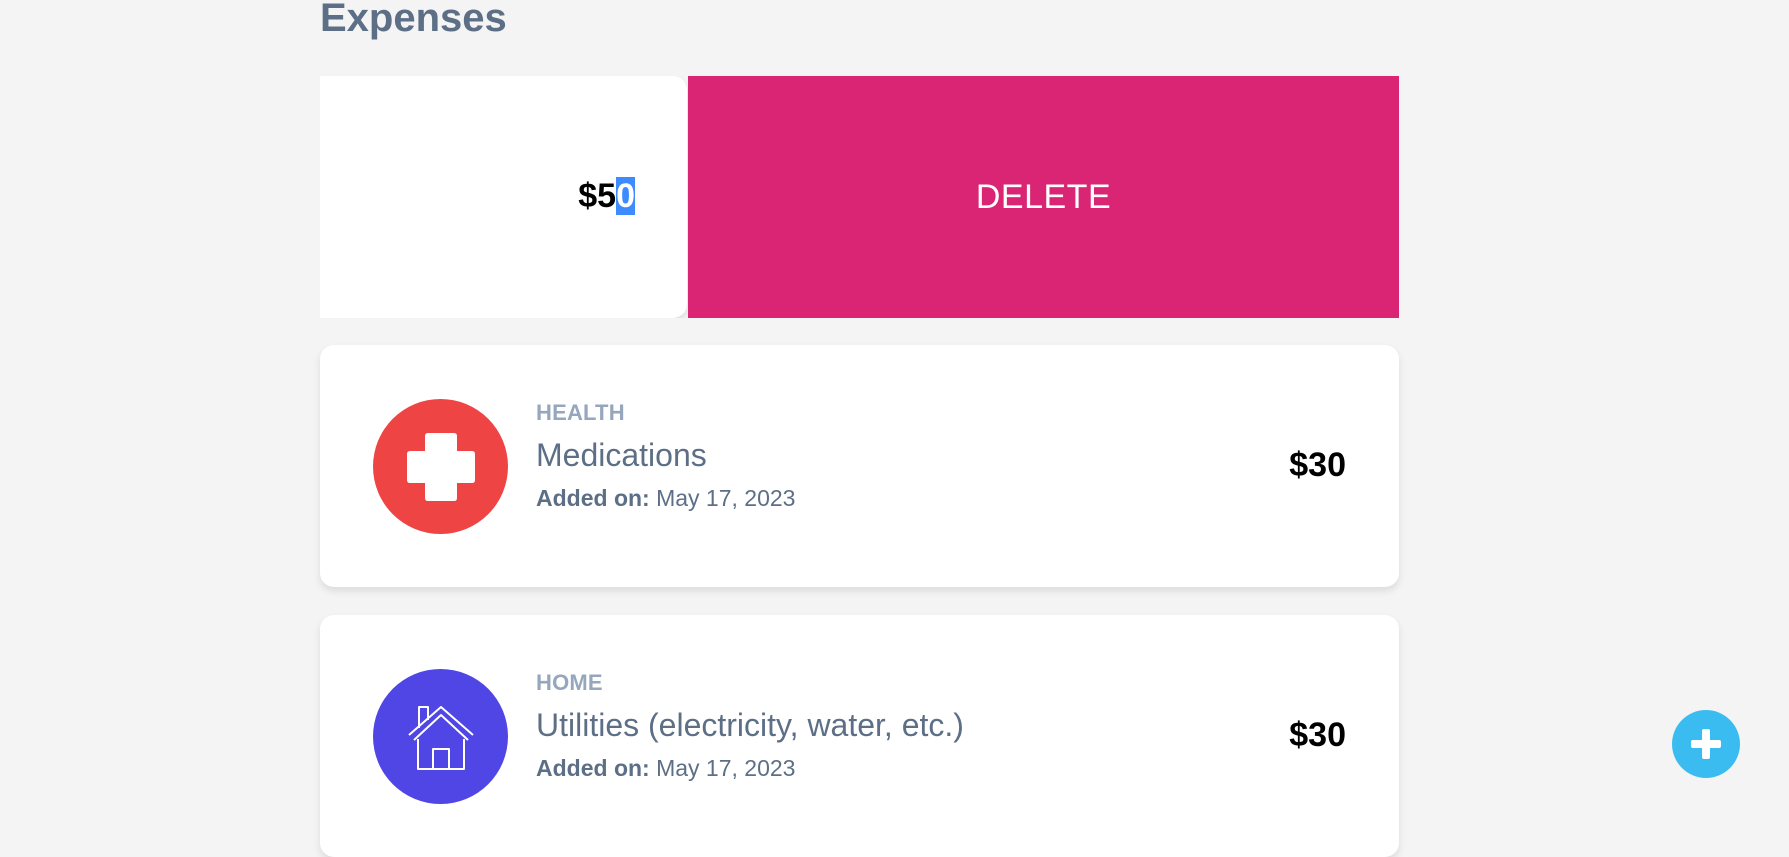 The image size is (1789, 857). Describe the element at coordinates (625, 196) in the screenshot. I see `selected-text: 0` at that location.